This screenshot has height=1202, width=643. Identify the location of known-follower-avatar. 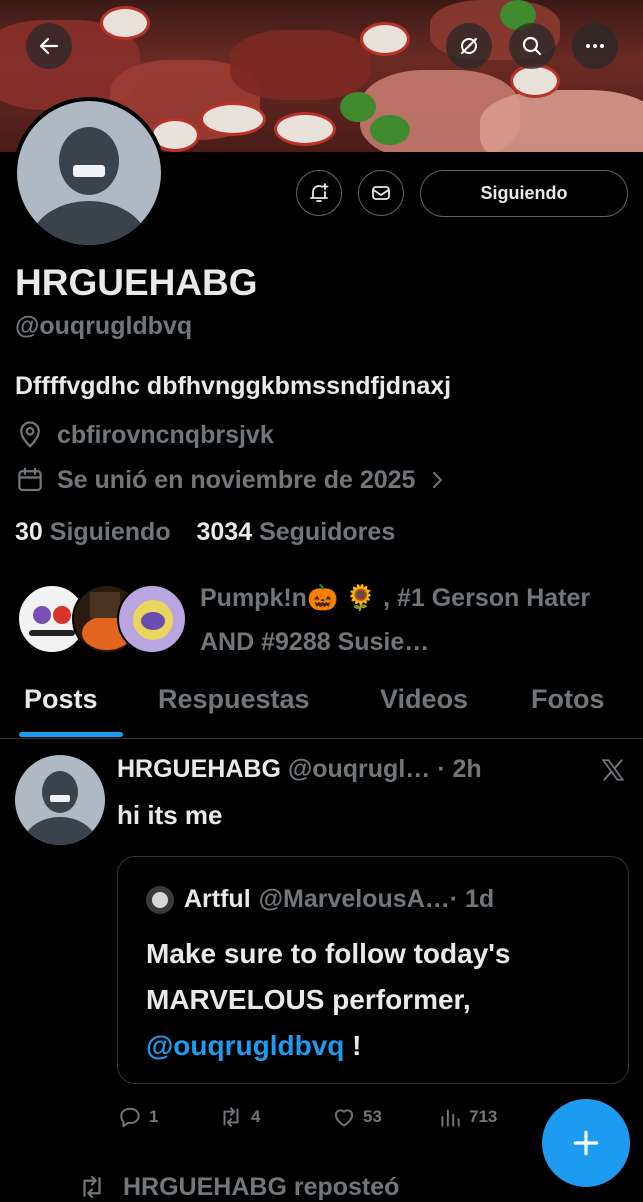
(152, 619).